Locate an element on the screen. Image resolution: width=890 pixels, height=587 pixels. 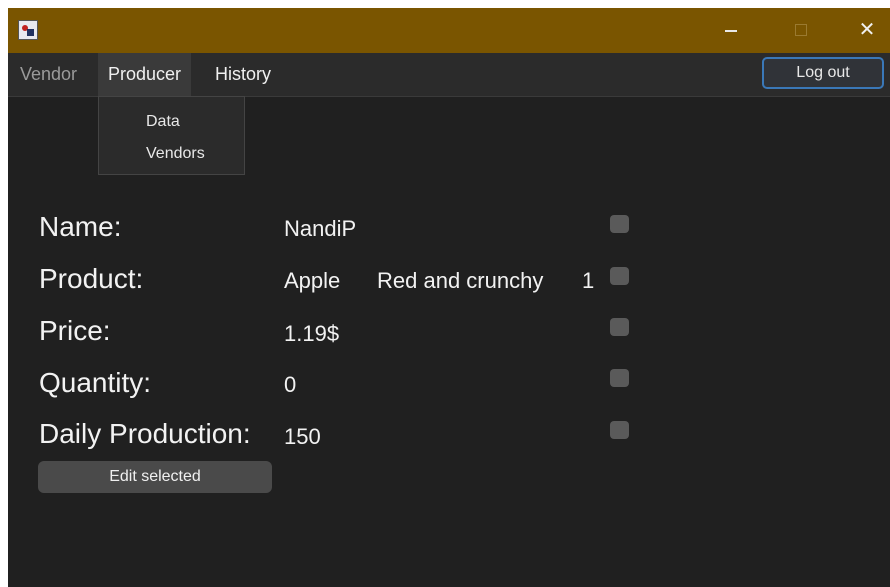
quantity-value: 0 is located at coordinates (290, 384).